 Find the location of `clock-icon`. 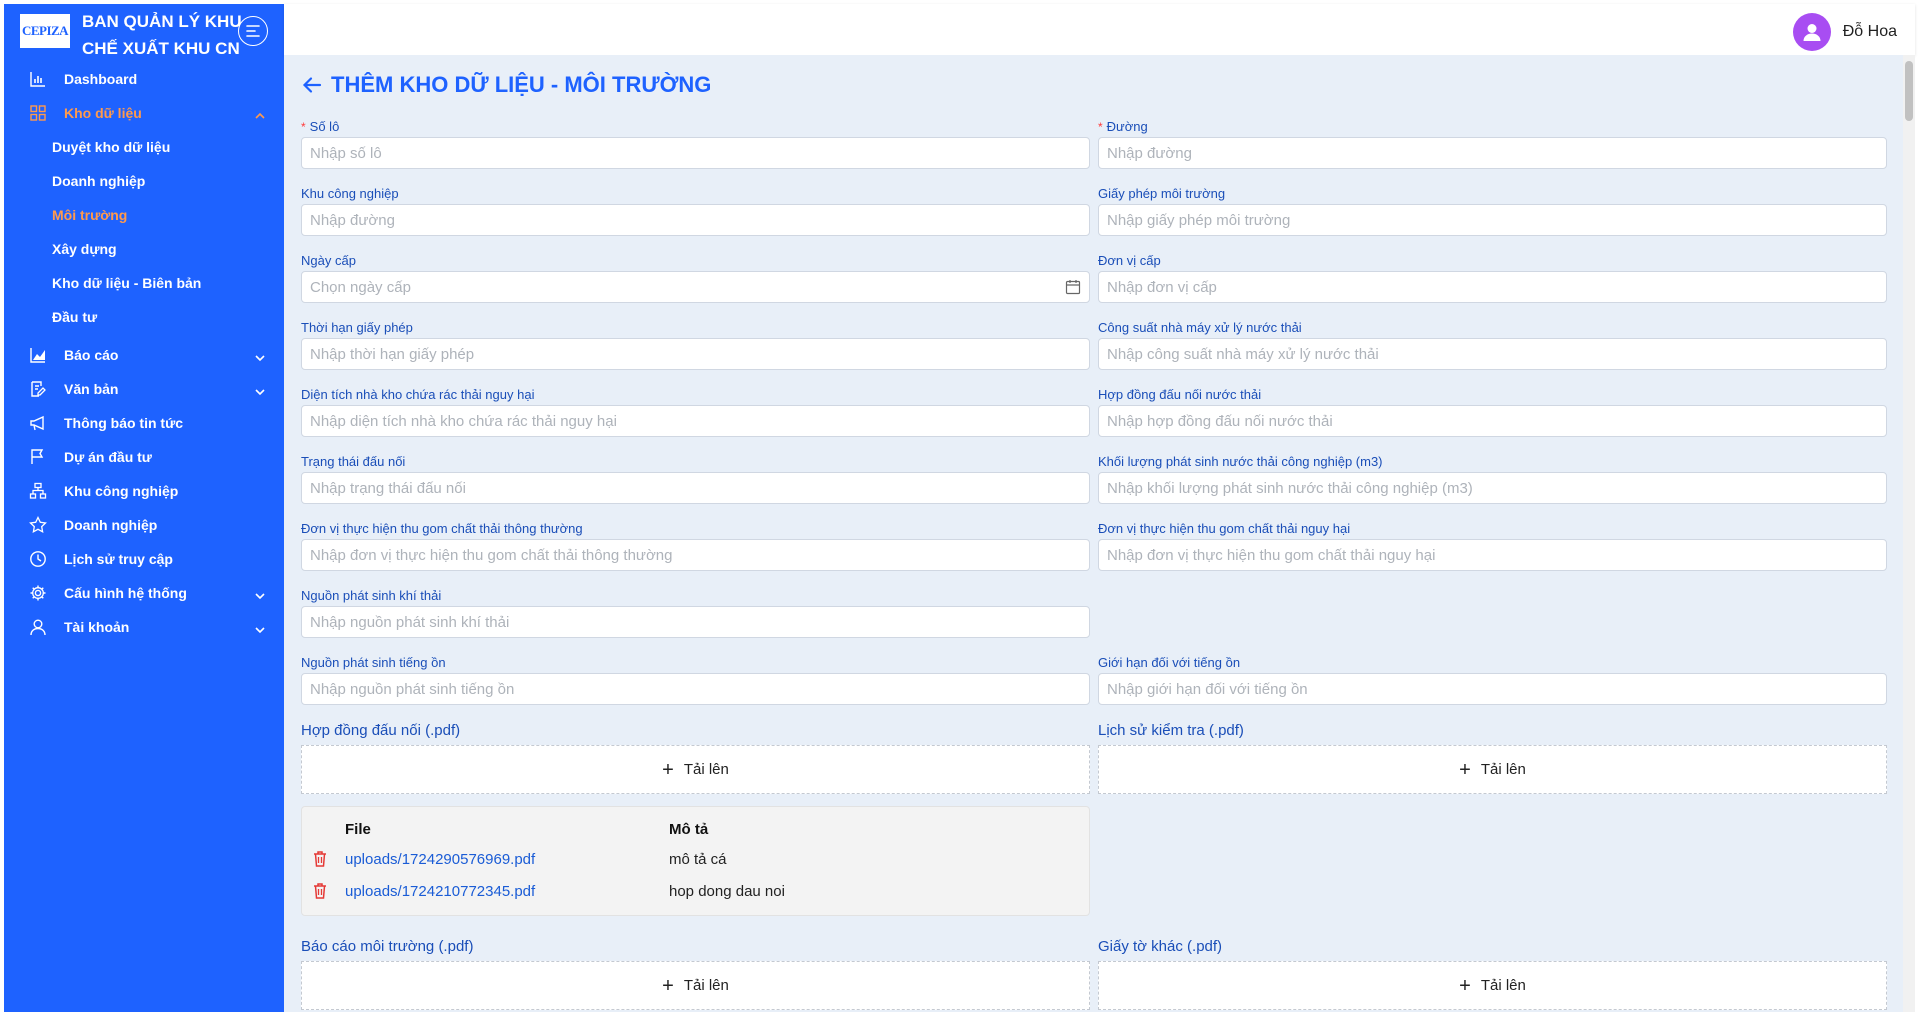

clock-icon is located at coordinates (38, 559).